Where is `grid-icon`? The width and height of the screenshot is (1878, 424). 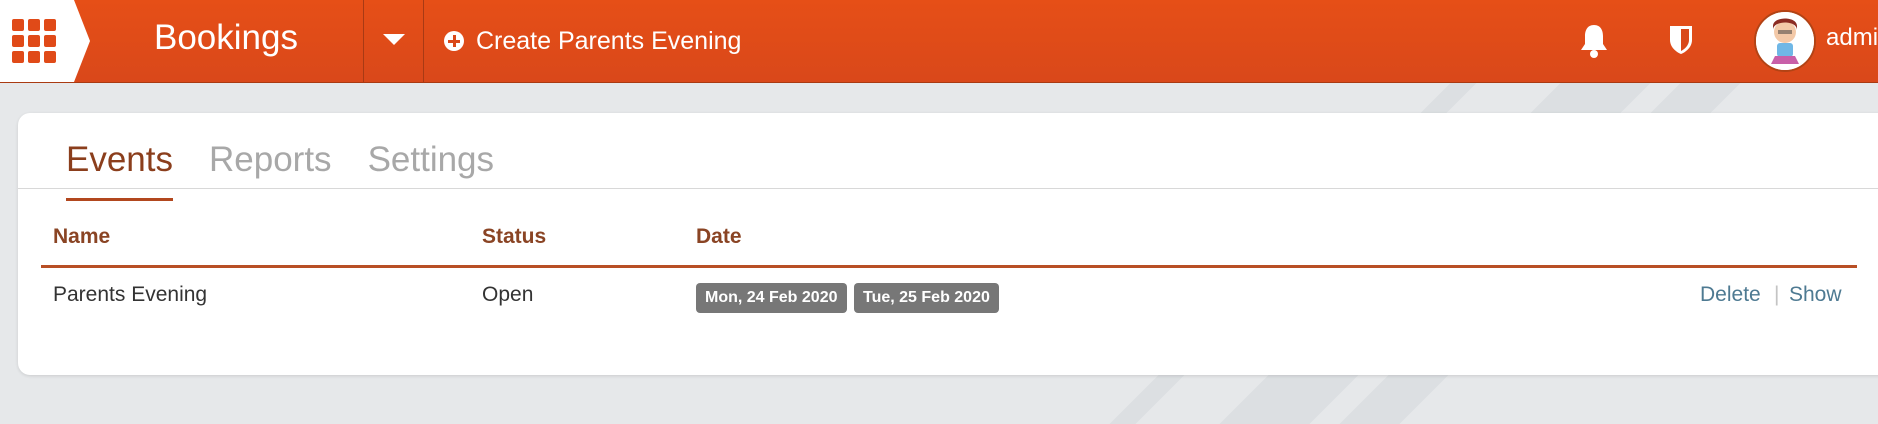 grid-icon is located at coordinates (34, 41).